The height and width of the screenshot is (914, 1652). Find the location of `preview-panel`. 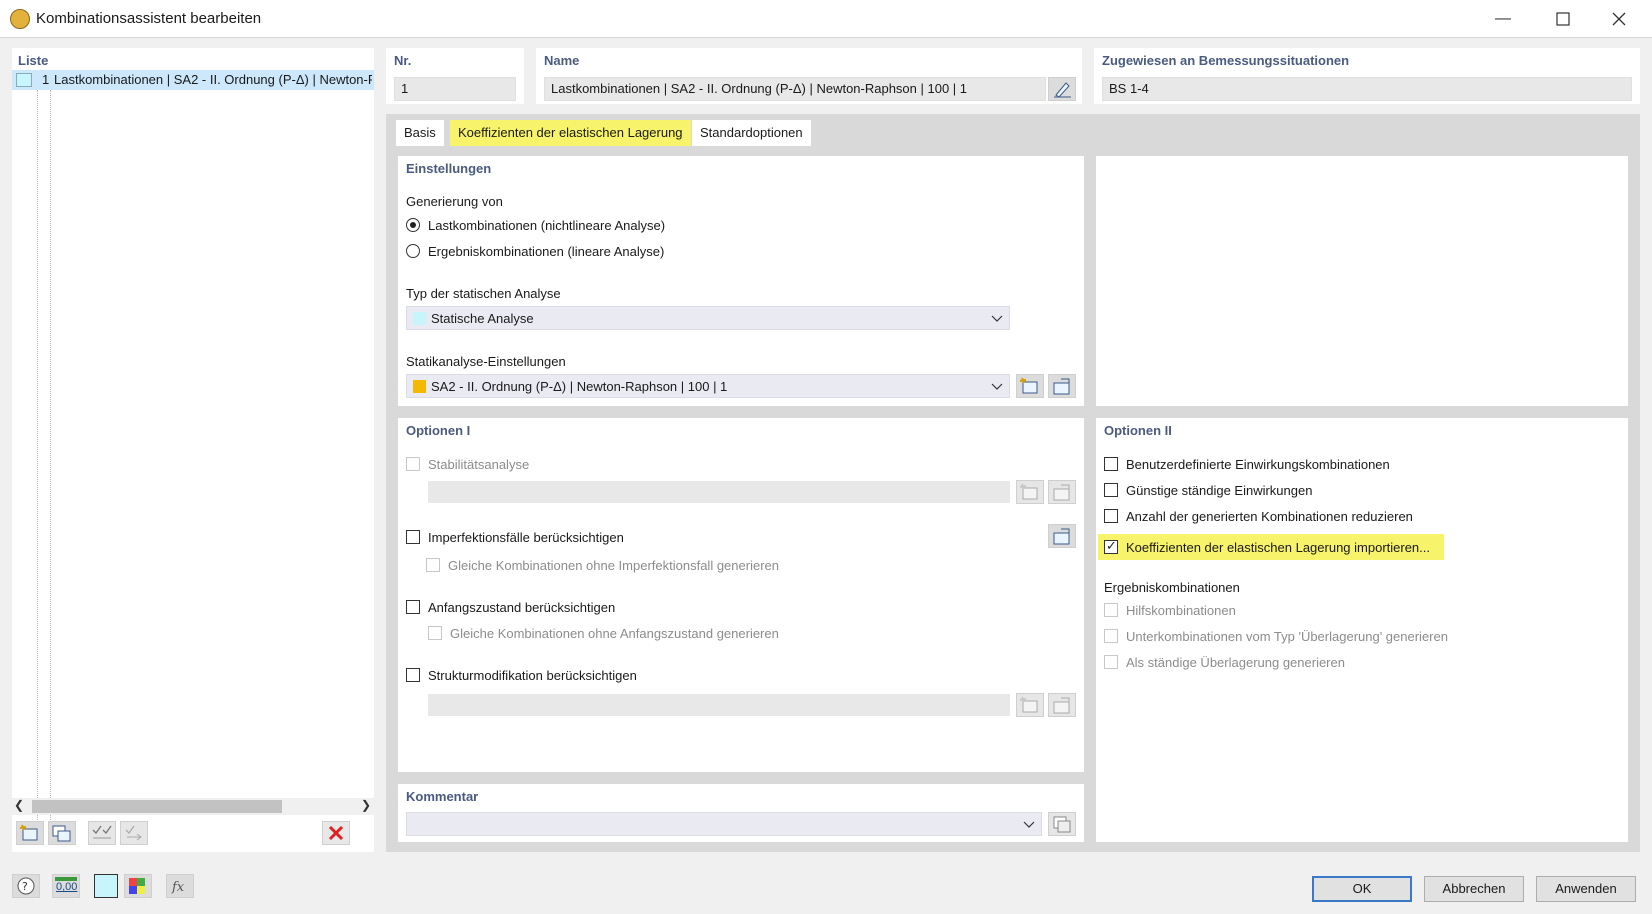

preview-panel is located at coordinates (1362, 281).